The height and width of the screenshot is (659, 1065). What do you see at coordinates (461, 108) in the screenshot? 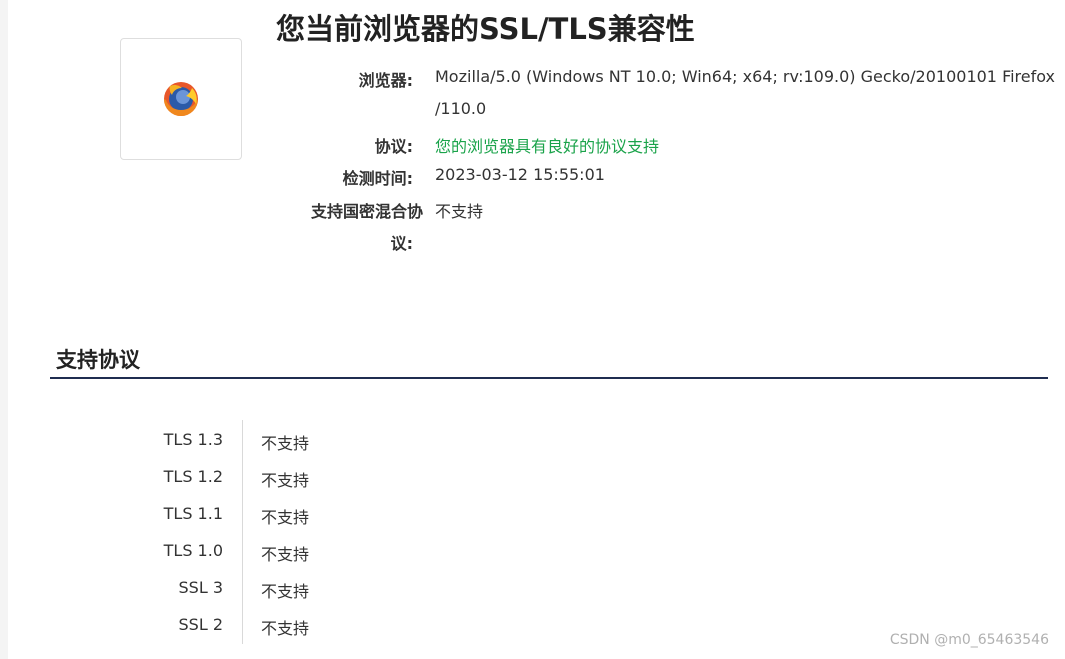
I see `browser-value-line2: /110.0` at bounding box center [461, 108].